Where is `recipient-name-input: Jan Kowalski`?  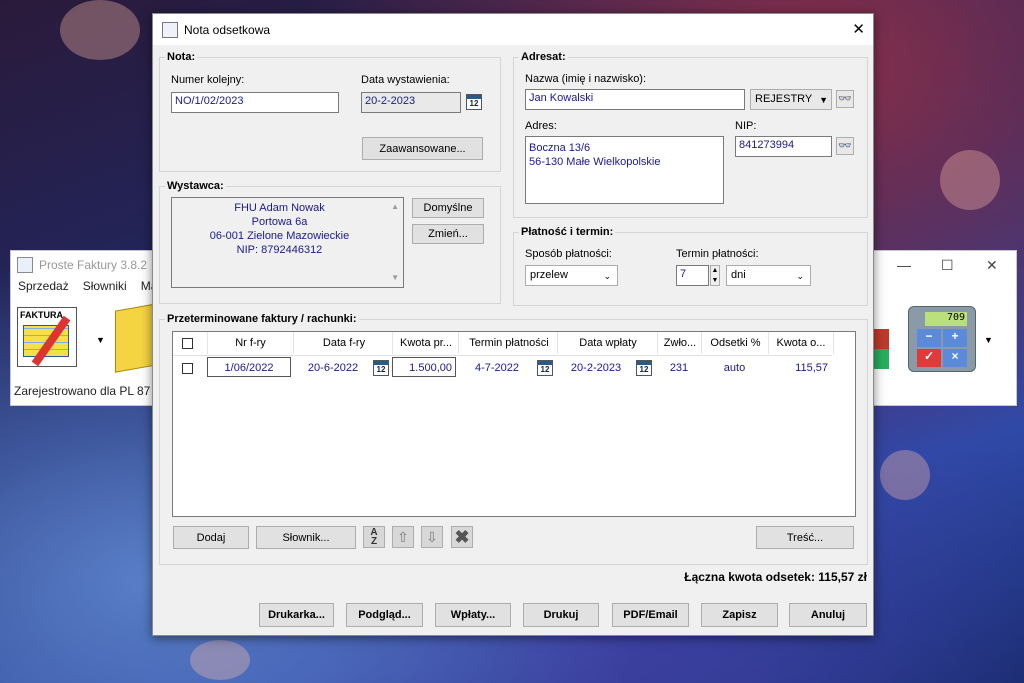 recipient-name-input: Jan Kowalski is located at coordinates (635, 99).